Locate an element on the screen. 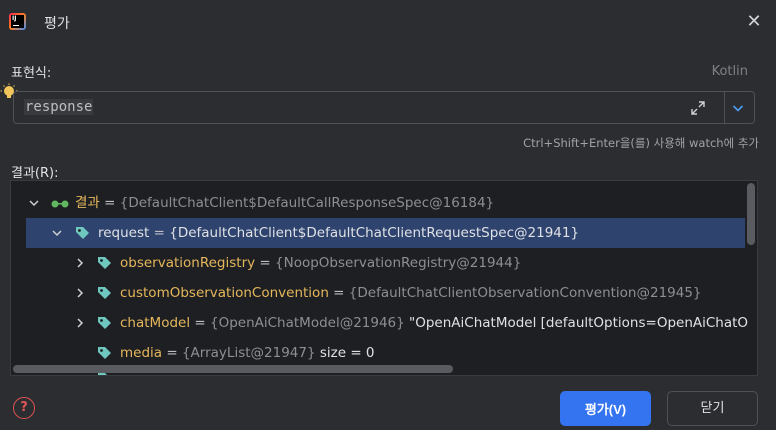 The width and height of the screenshot is (776, 430). row-name: chatModel is located at coordinates (155, 323).